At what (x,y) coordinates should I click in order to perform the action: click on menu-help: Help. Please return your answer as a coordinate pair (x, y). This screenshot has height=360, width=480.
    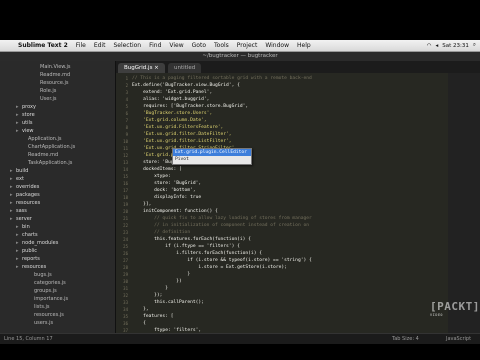
    Looking at the image, I should click on (304, 45).